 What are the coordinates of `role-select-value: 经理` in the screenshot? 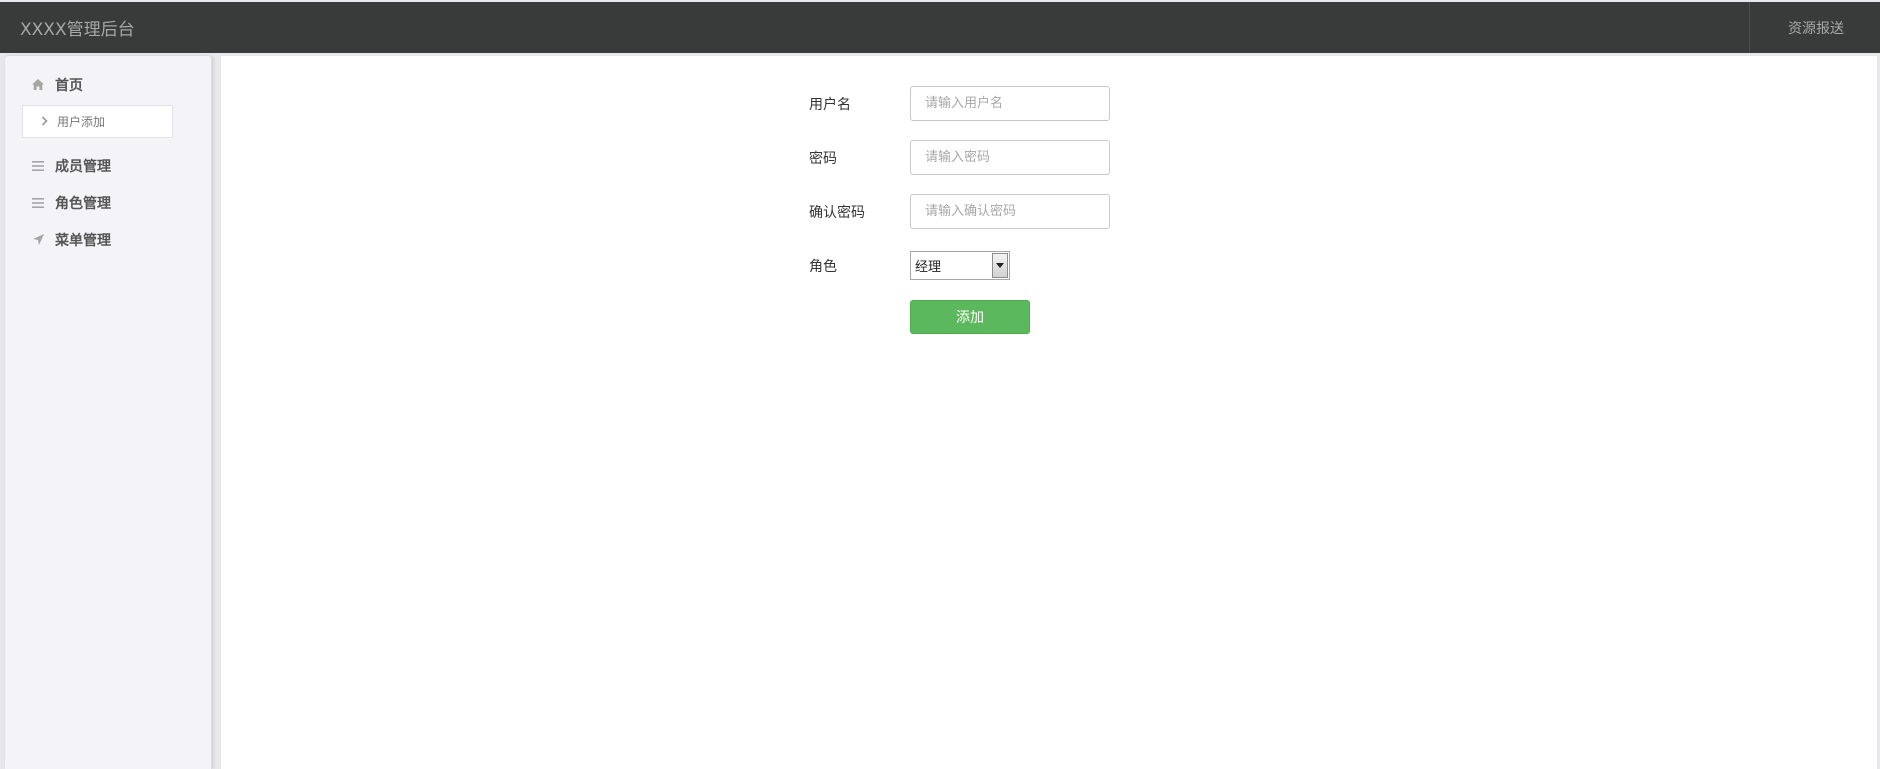 It's located at (928, 267).